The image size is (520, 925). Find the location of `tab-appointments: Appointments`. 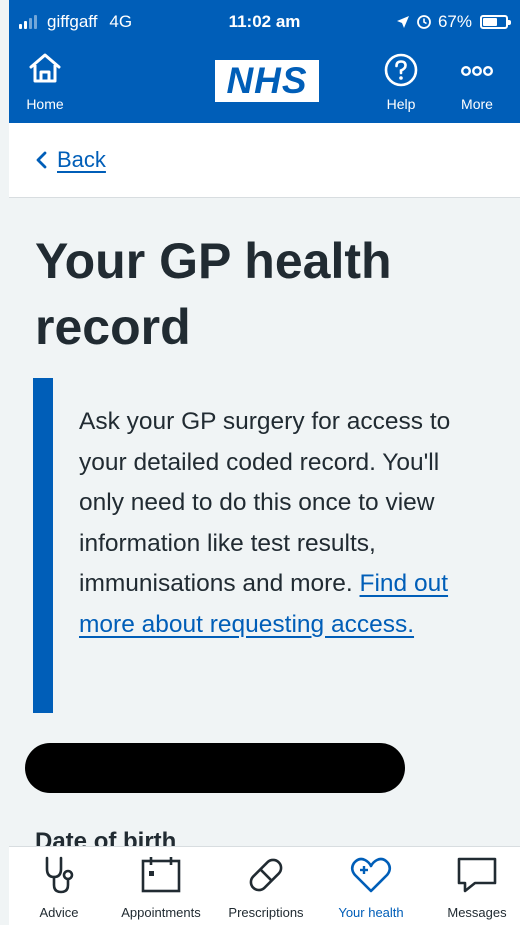

tab-appointments: Appointments is located at coordinates (161, 886).